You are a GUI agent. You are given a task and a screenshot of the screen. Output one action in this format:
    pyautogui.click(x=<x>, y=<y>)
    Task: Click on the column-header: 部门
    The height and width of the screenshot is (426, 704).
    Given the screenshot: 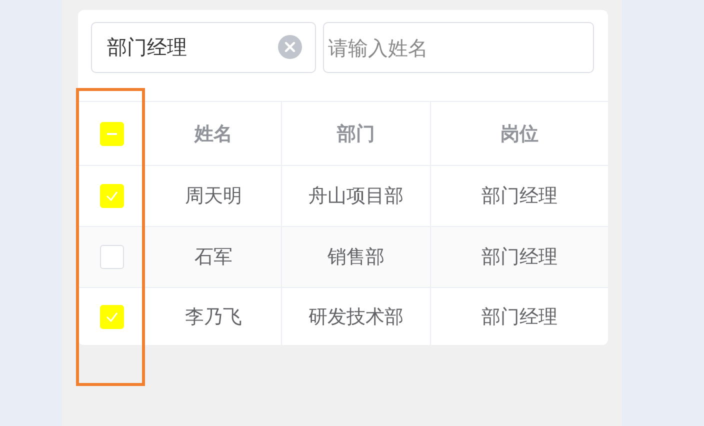 What is the action you would take?
    pyautogui.click(x=356, y=134)
    